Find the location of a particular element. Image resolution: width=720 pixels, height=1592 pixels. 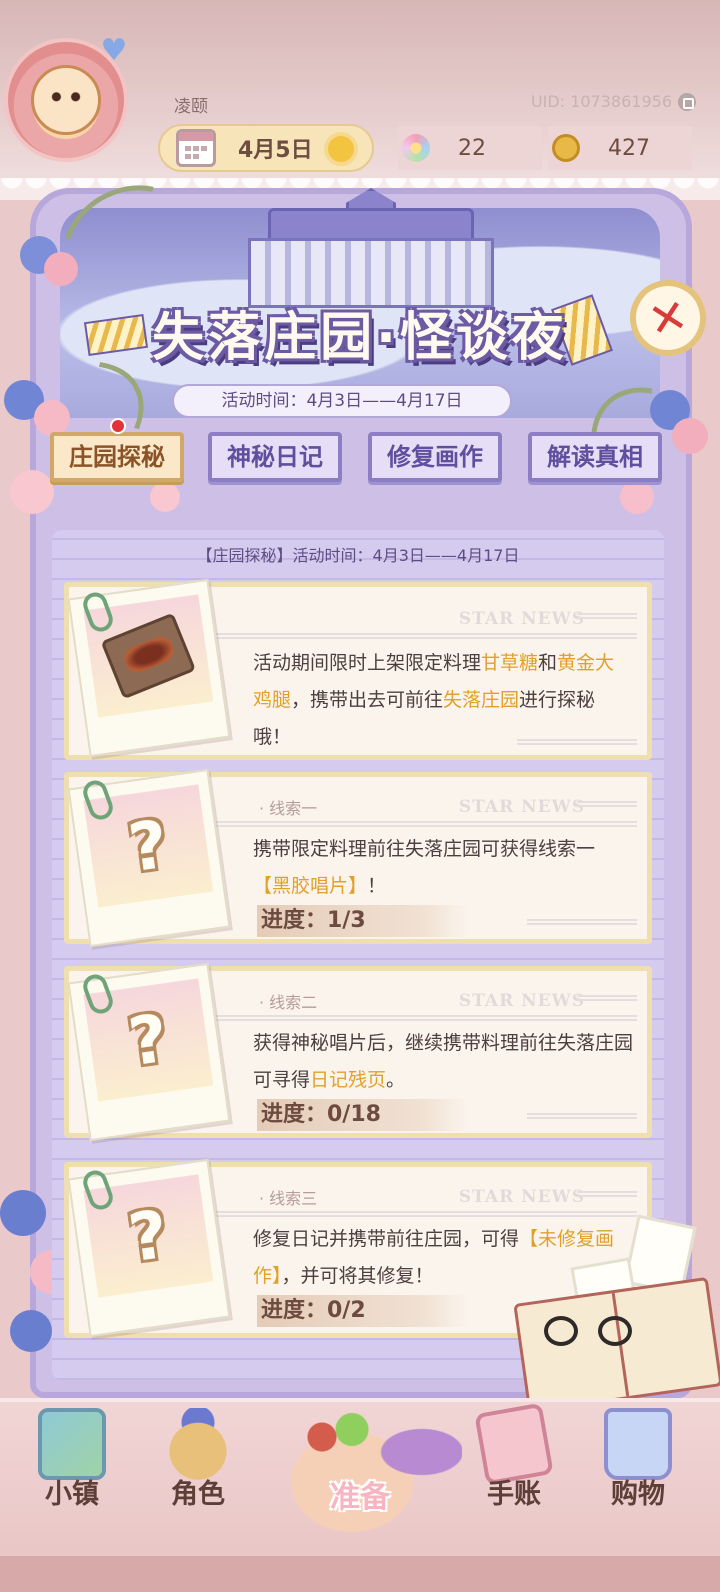

map-icon is located at coordinates (72, 1444).